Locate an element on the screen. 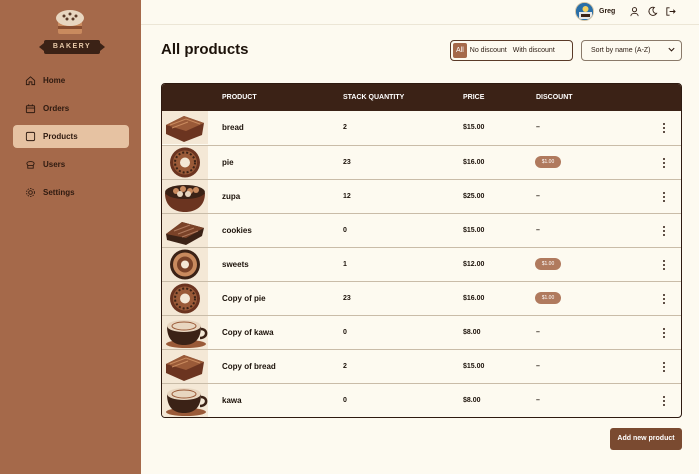 Image resolution: width=699 pixels, height=474 pixels. product-name: sweets is located at coordinates (235, 264).